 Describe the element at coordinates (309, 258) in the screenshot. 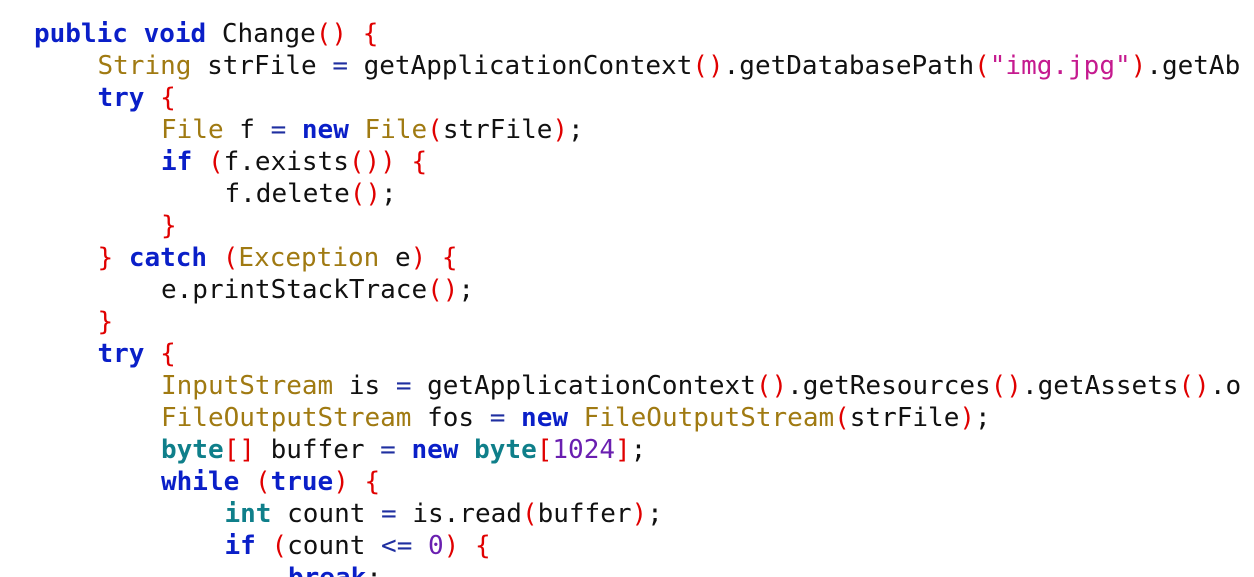

I see `code-token: Exception` at that location.